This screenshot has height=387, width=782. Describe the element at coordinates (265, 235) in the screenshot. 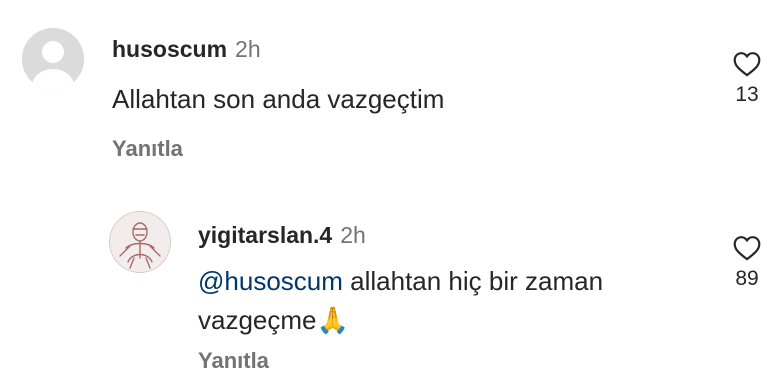

I see `username: yigitarslan.4` at that location.